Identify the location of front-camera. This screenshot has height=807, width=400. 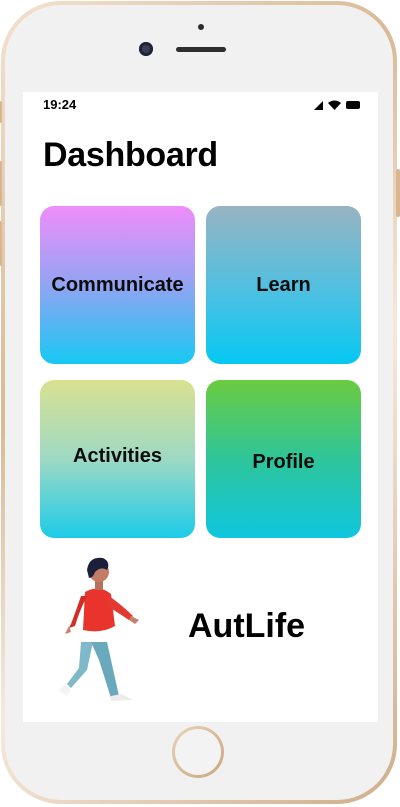
(146, 49).